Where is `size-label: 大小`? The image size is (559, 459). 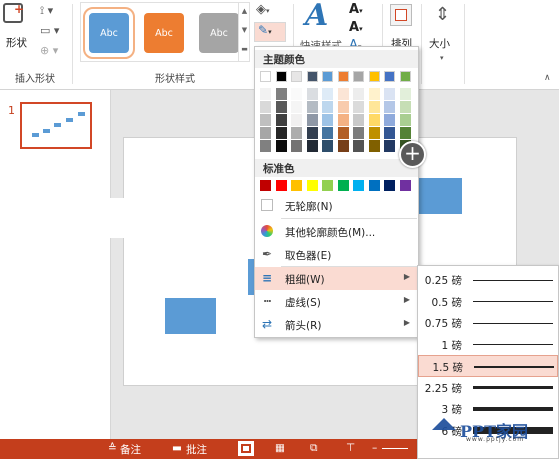
size-label: 大小 is located at coordinates (439, 43).